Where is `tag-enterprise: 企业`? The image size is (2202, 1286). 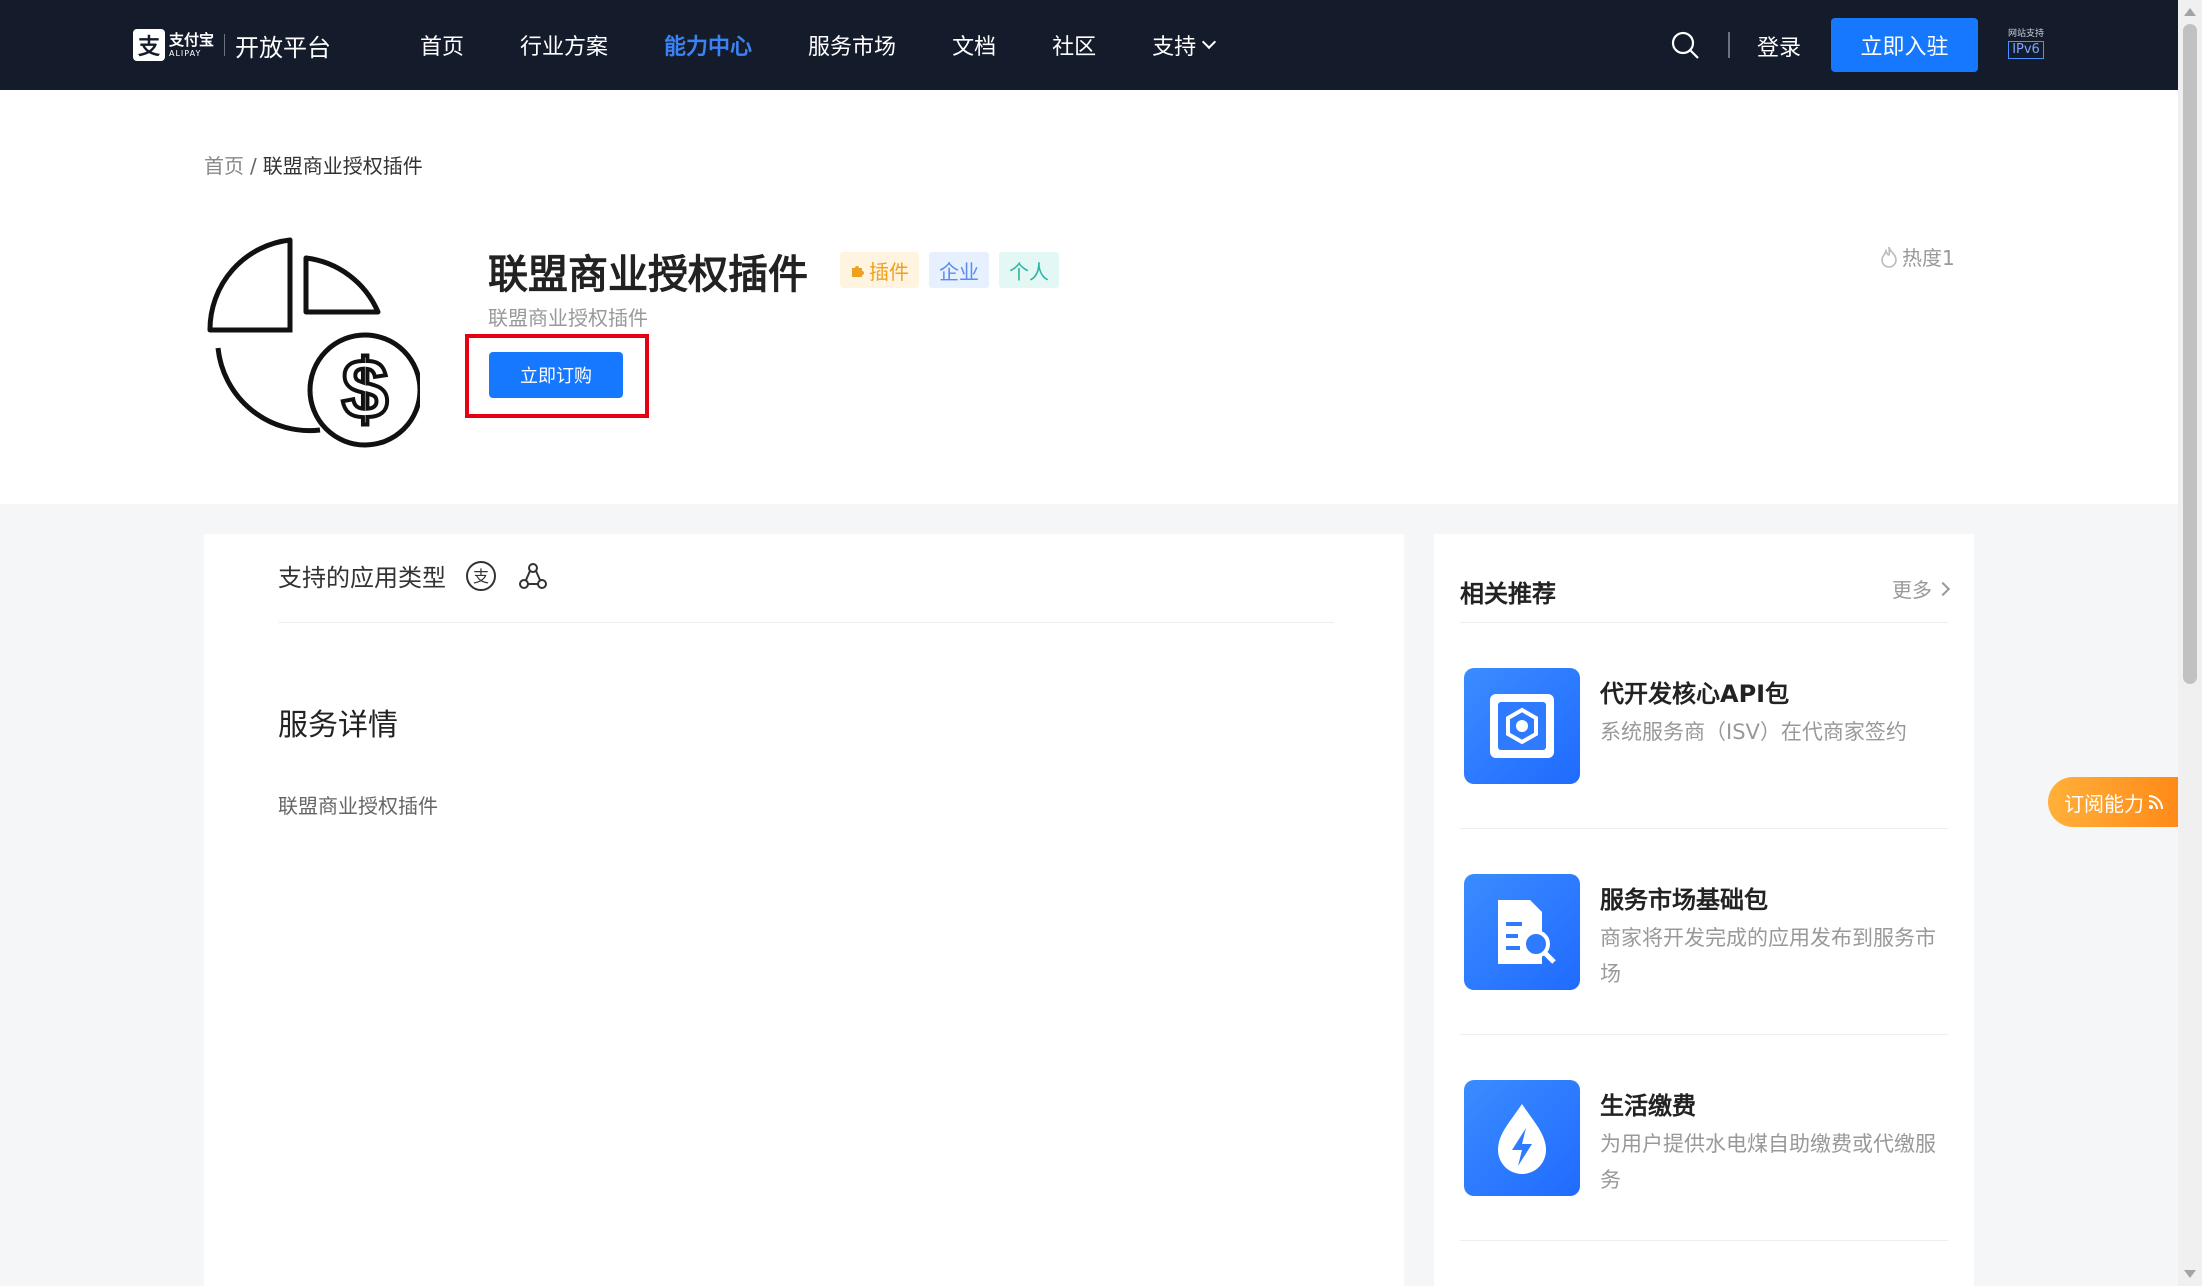 tag-enterprise: 企业 is located at coordinates (959, 270).